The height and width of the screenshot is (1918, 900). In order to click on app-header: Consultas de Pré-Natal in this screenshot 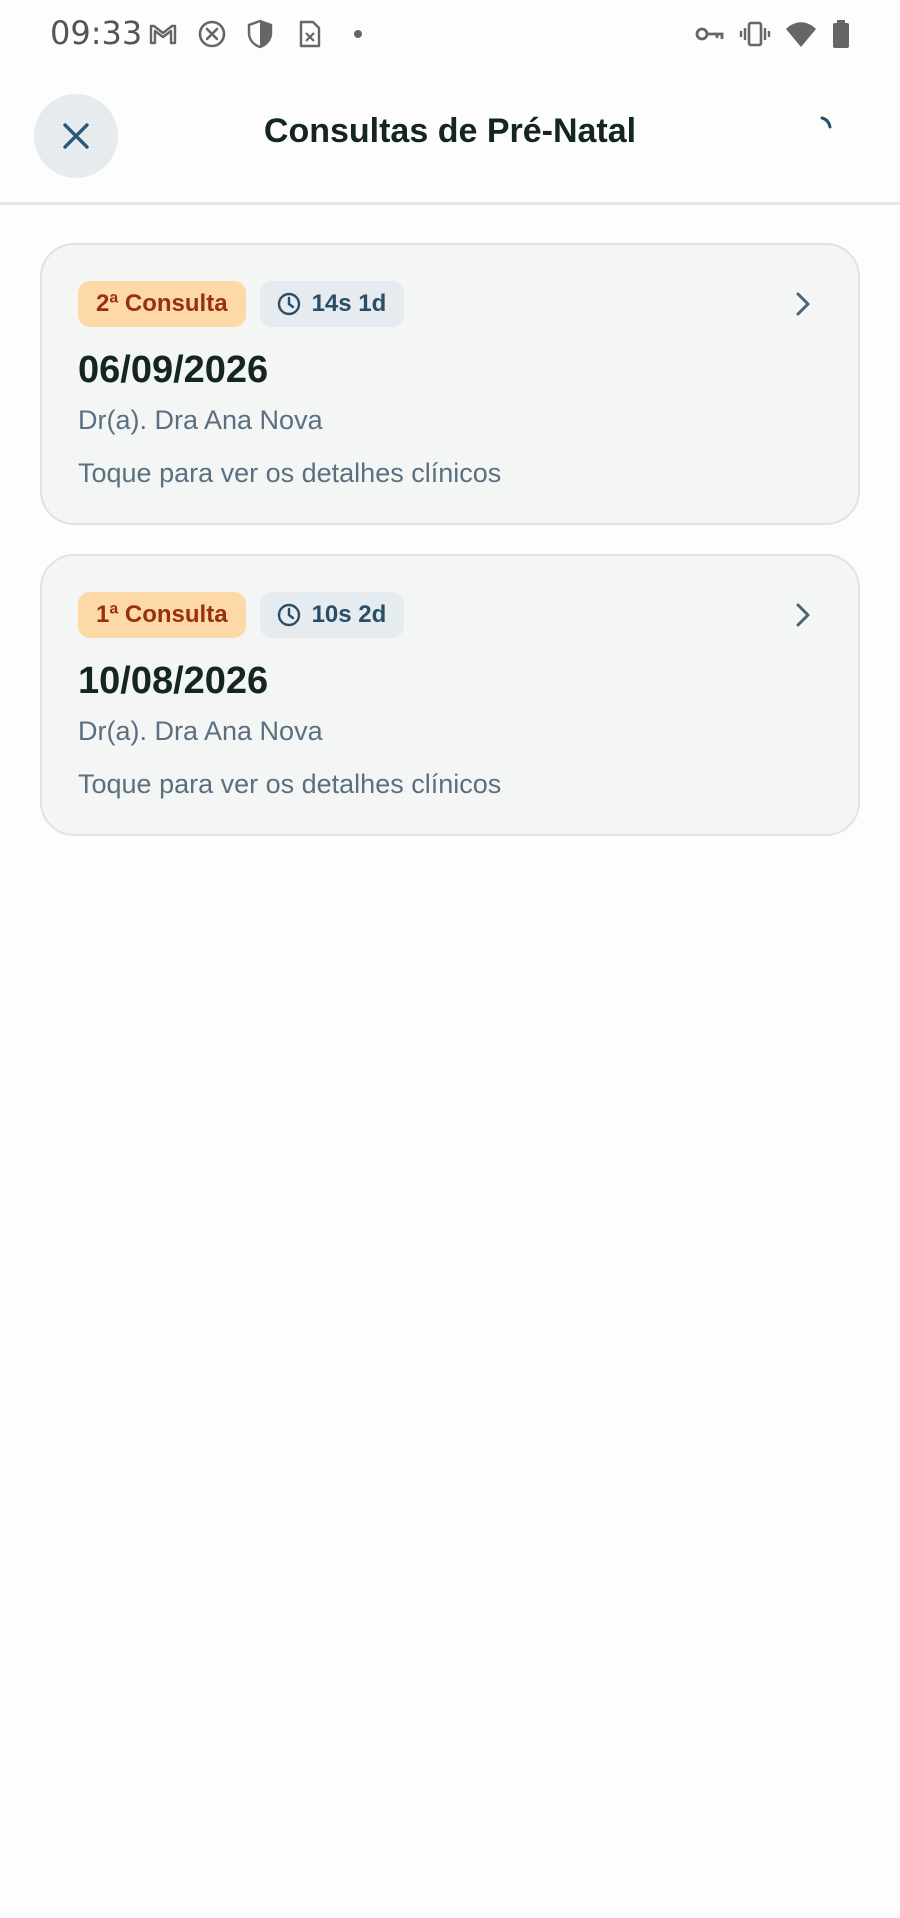, I will do `click(450, 136)`.